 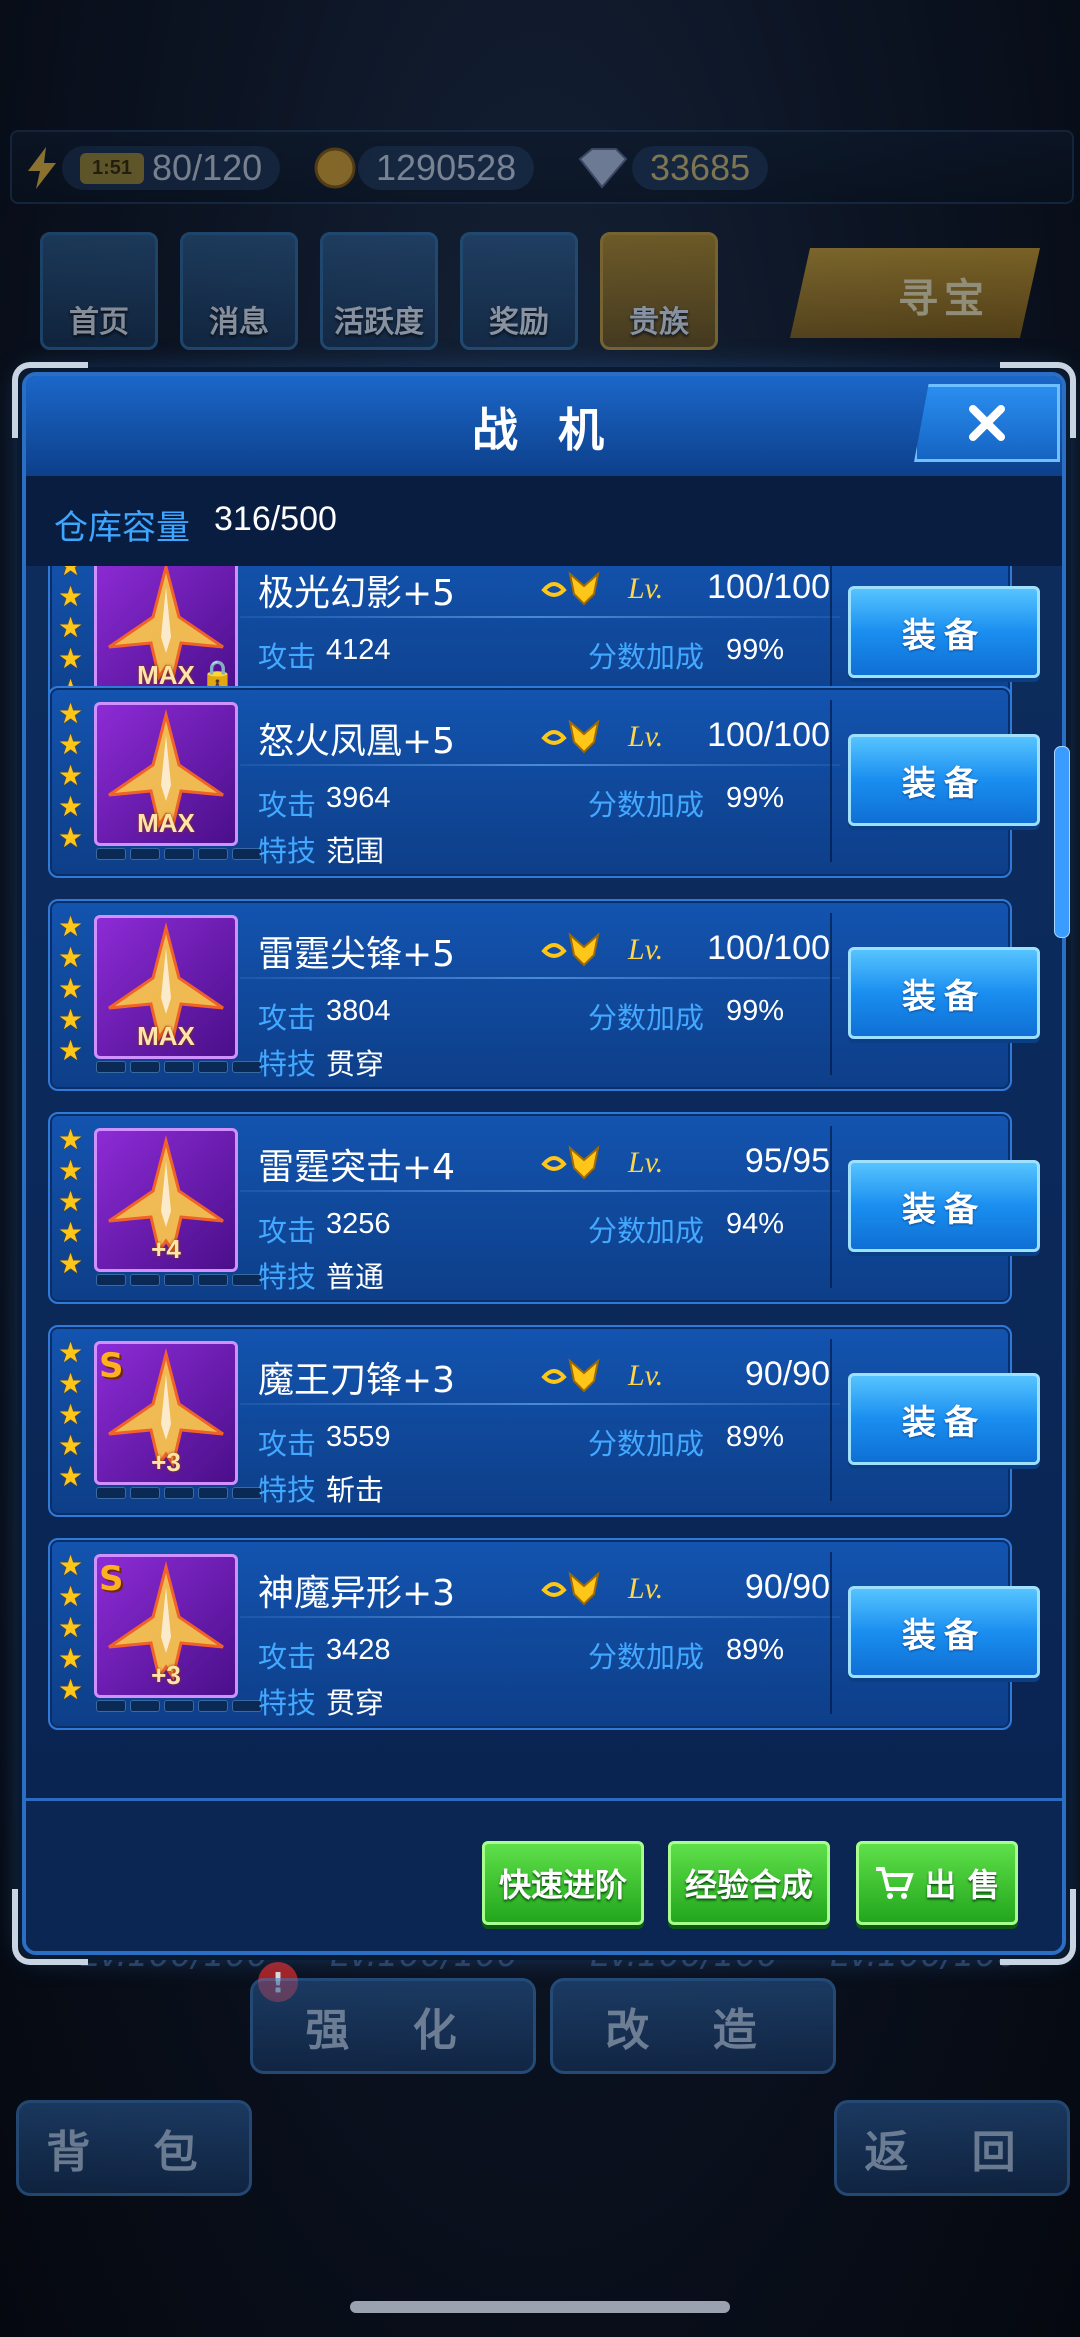 What do you see at coordinates (99, 291) in the screenshot?
I see `nav-home: 首页` at bounding box center [99, 291].